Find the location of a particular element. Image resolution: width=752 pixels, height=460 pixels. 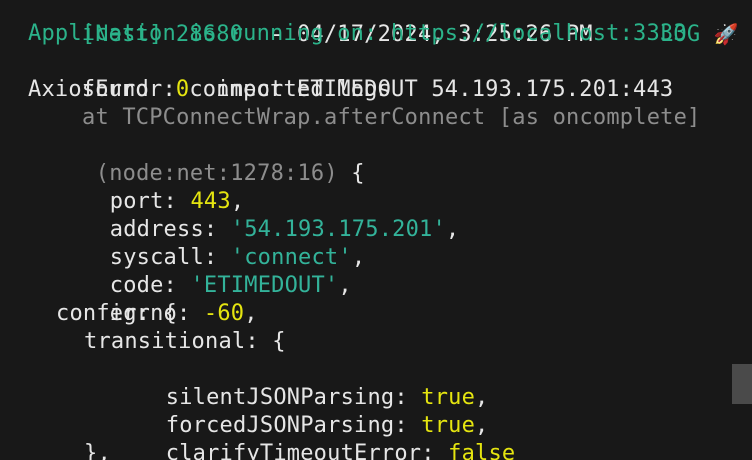

clarify-timeout-line: clarifyTimeoutError: false is located at coordinates (313, 436).